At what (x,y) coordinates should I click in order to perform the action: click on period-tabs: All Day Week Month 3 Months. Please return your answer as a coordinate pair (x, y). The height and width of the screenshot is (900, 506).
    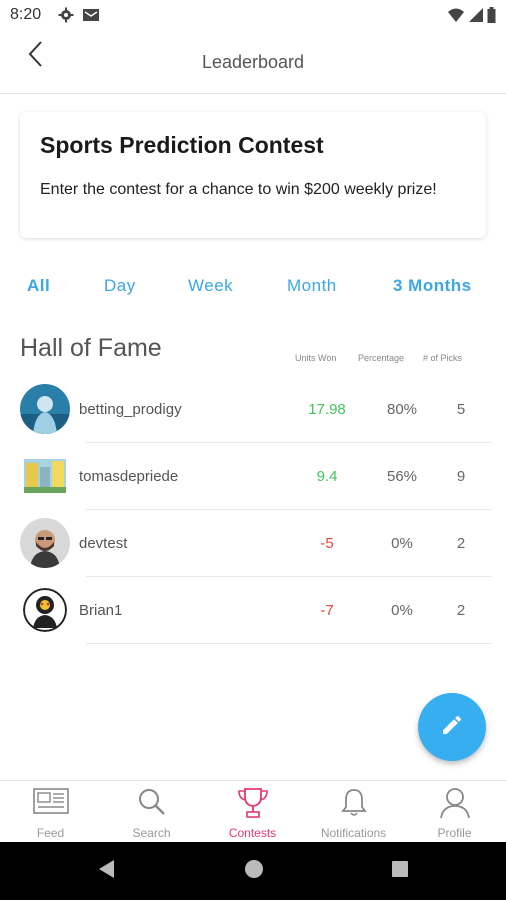
    Looking at the image, I should click on (253, 288).